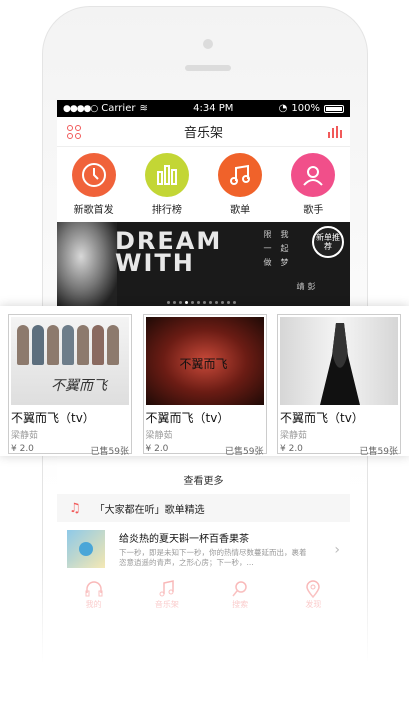 The image size is (409, 708). I want to click on tab-label: 搜索, so click(240, 604).